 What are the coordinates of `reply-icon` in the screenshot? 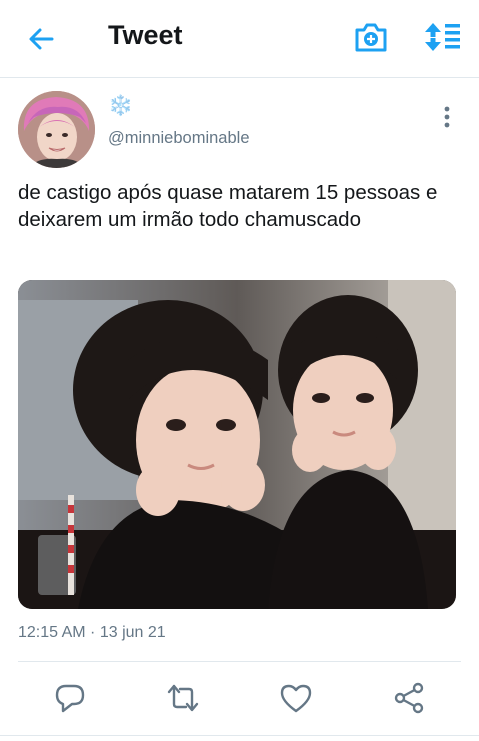 It's located at (70, 698).